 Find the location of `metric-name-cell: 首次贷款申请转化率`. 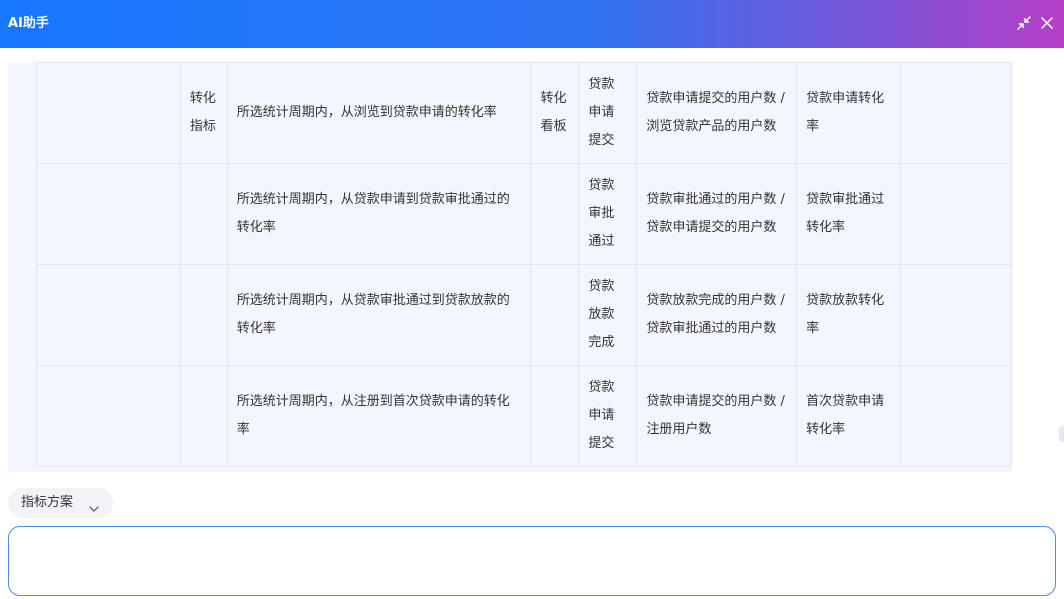

metric-name-cell: 首次贷款申请转化率 is located at coordinates (849, 416).